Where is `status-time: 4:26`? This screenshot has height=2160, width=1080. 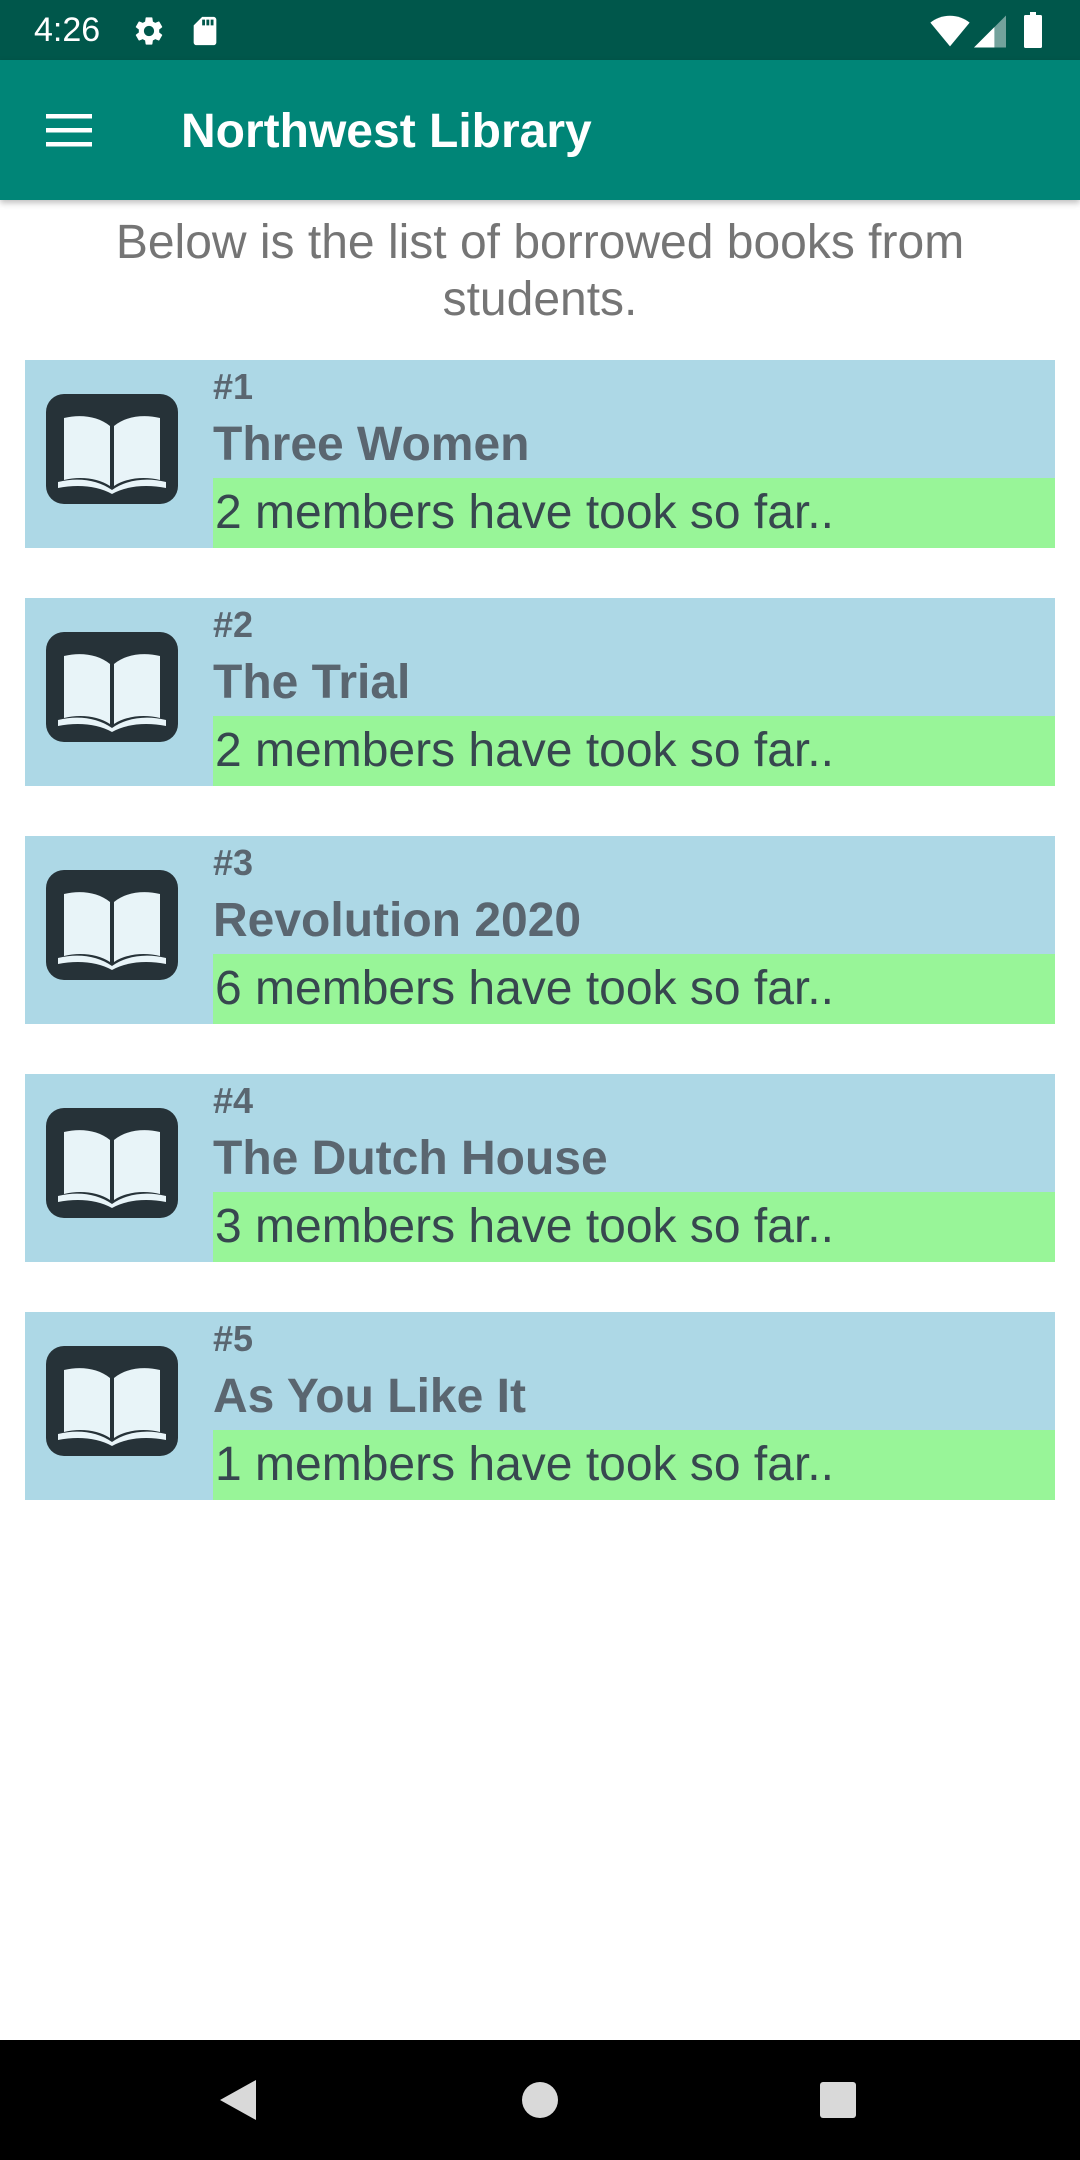
status-time: 4:26 is located at coordinates (67, 30).